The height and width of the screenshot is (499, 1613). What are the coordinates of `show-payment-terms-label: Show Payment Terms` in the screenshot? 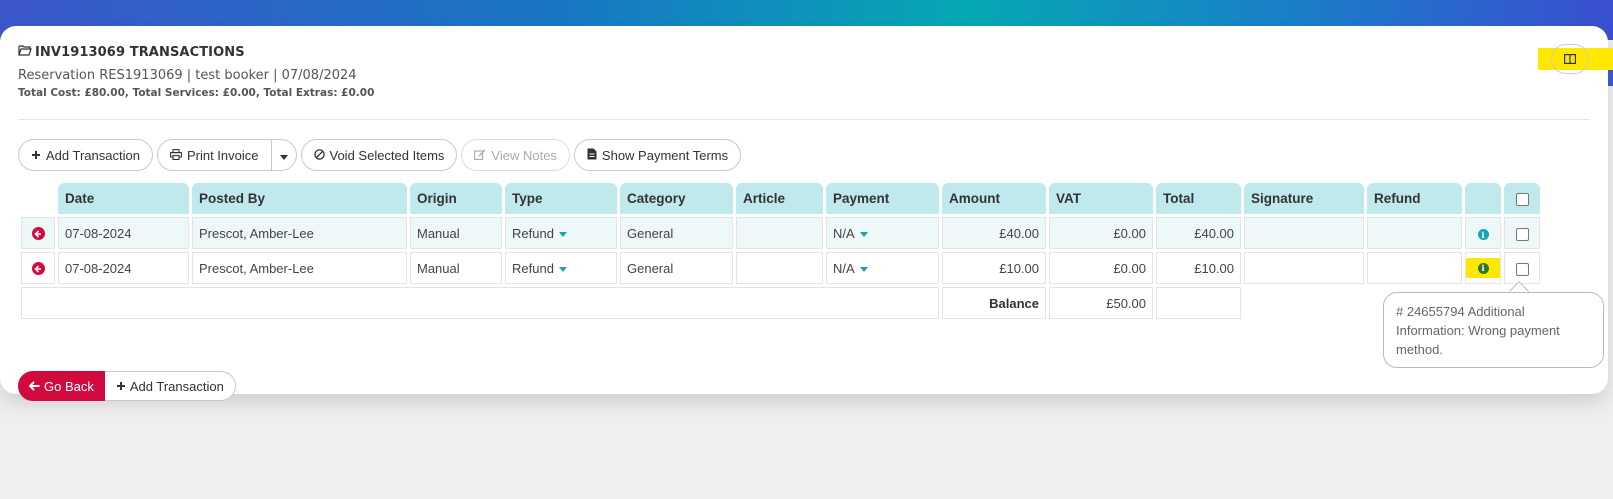 It's located at (665, 155).